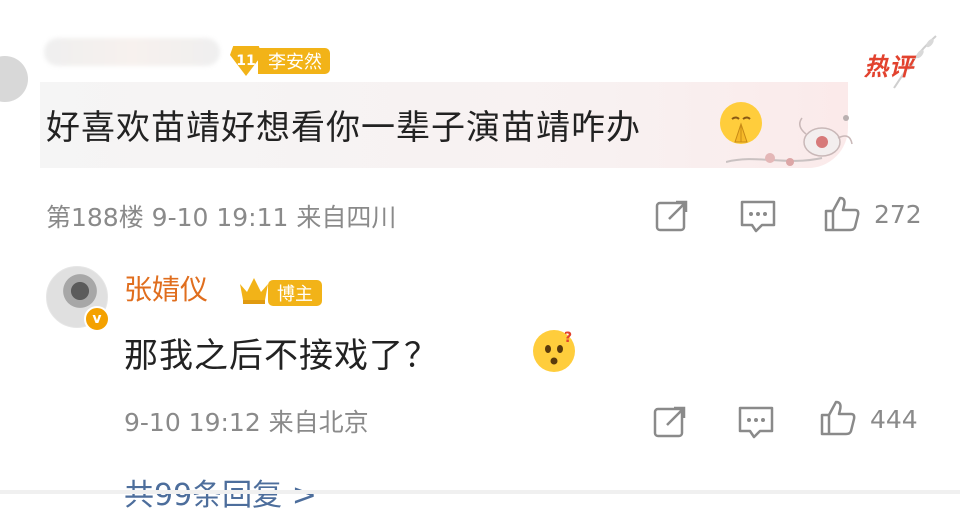 Image resolution: width=960 pixels, height=514 pixels. Describe the element at coordinates (295, 293) in the screenshot. I see `author-badge: 博主` at that location.